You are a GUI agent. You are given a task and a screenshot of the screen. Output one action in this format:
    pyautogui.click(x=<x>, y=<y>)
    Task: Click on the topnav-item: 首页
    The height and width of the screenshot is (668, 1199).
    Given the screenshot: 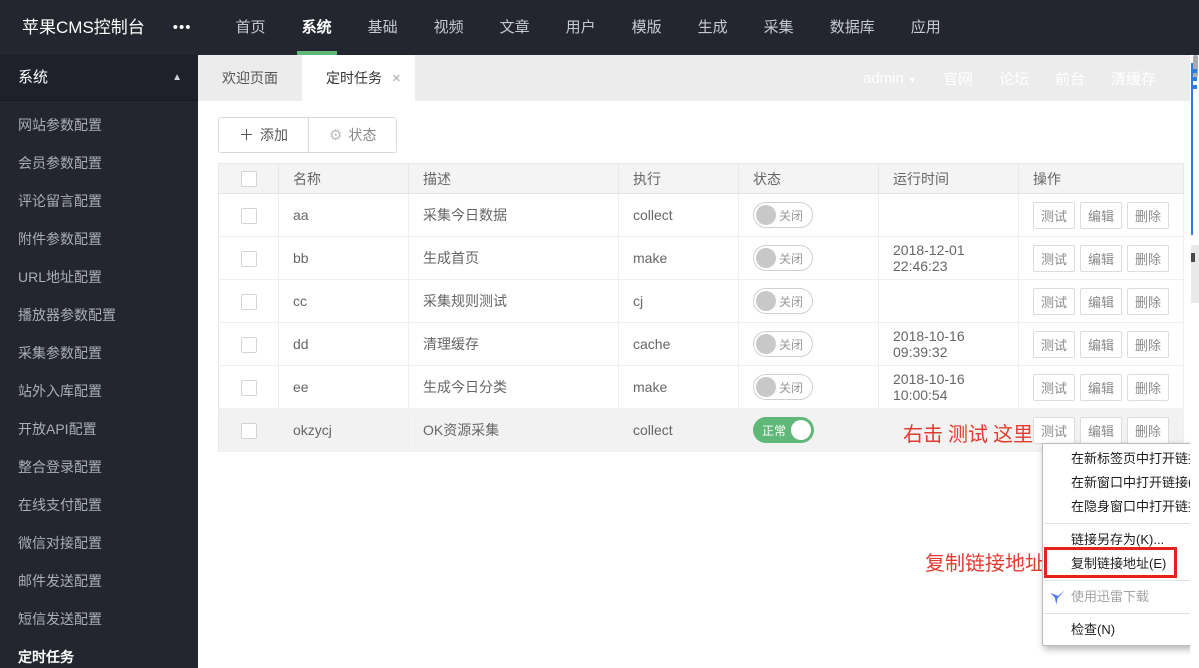 What is the action you would take?
    pyautogui.click(x=251, y=27)
    